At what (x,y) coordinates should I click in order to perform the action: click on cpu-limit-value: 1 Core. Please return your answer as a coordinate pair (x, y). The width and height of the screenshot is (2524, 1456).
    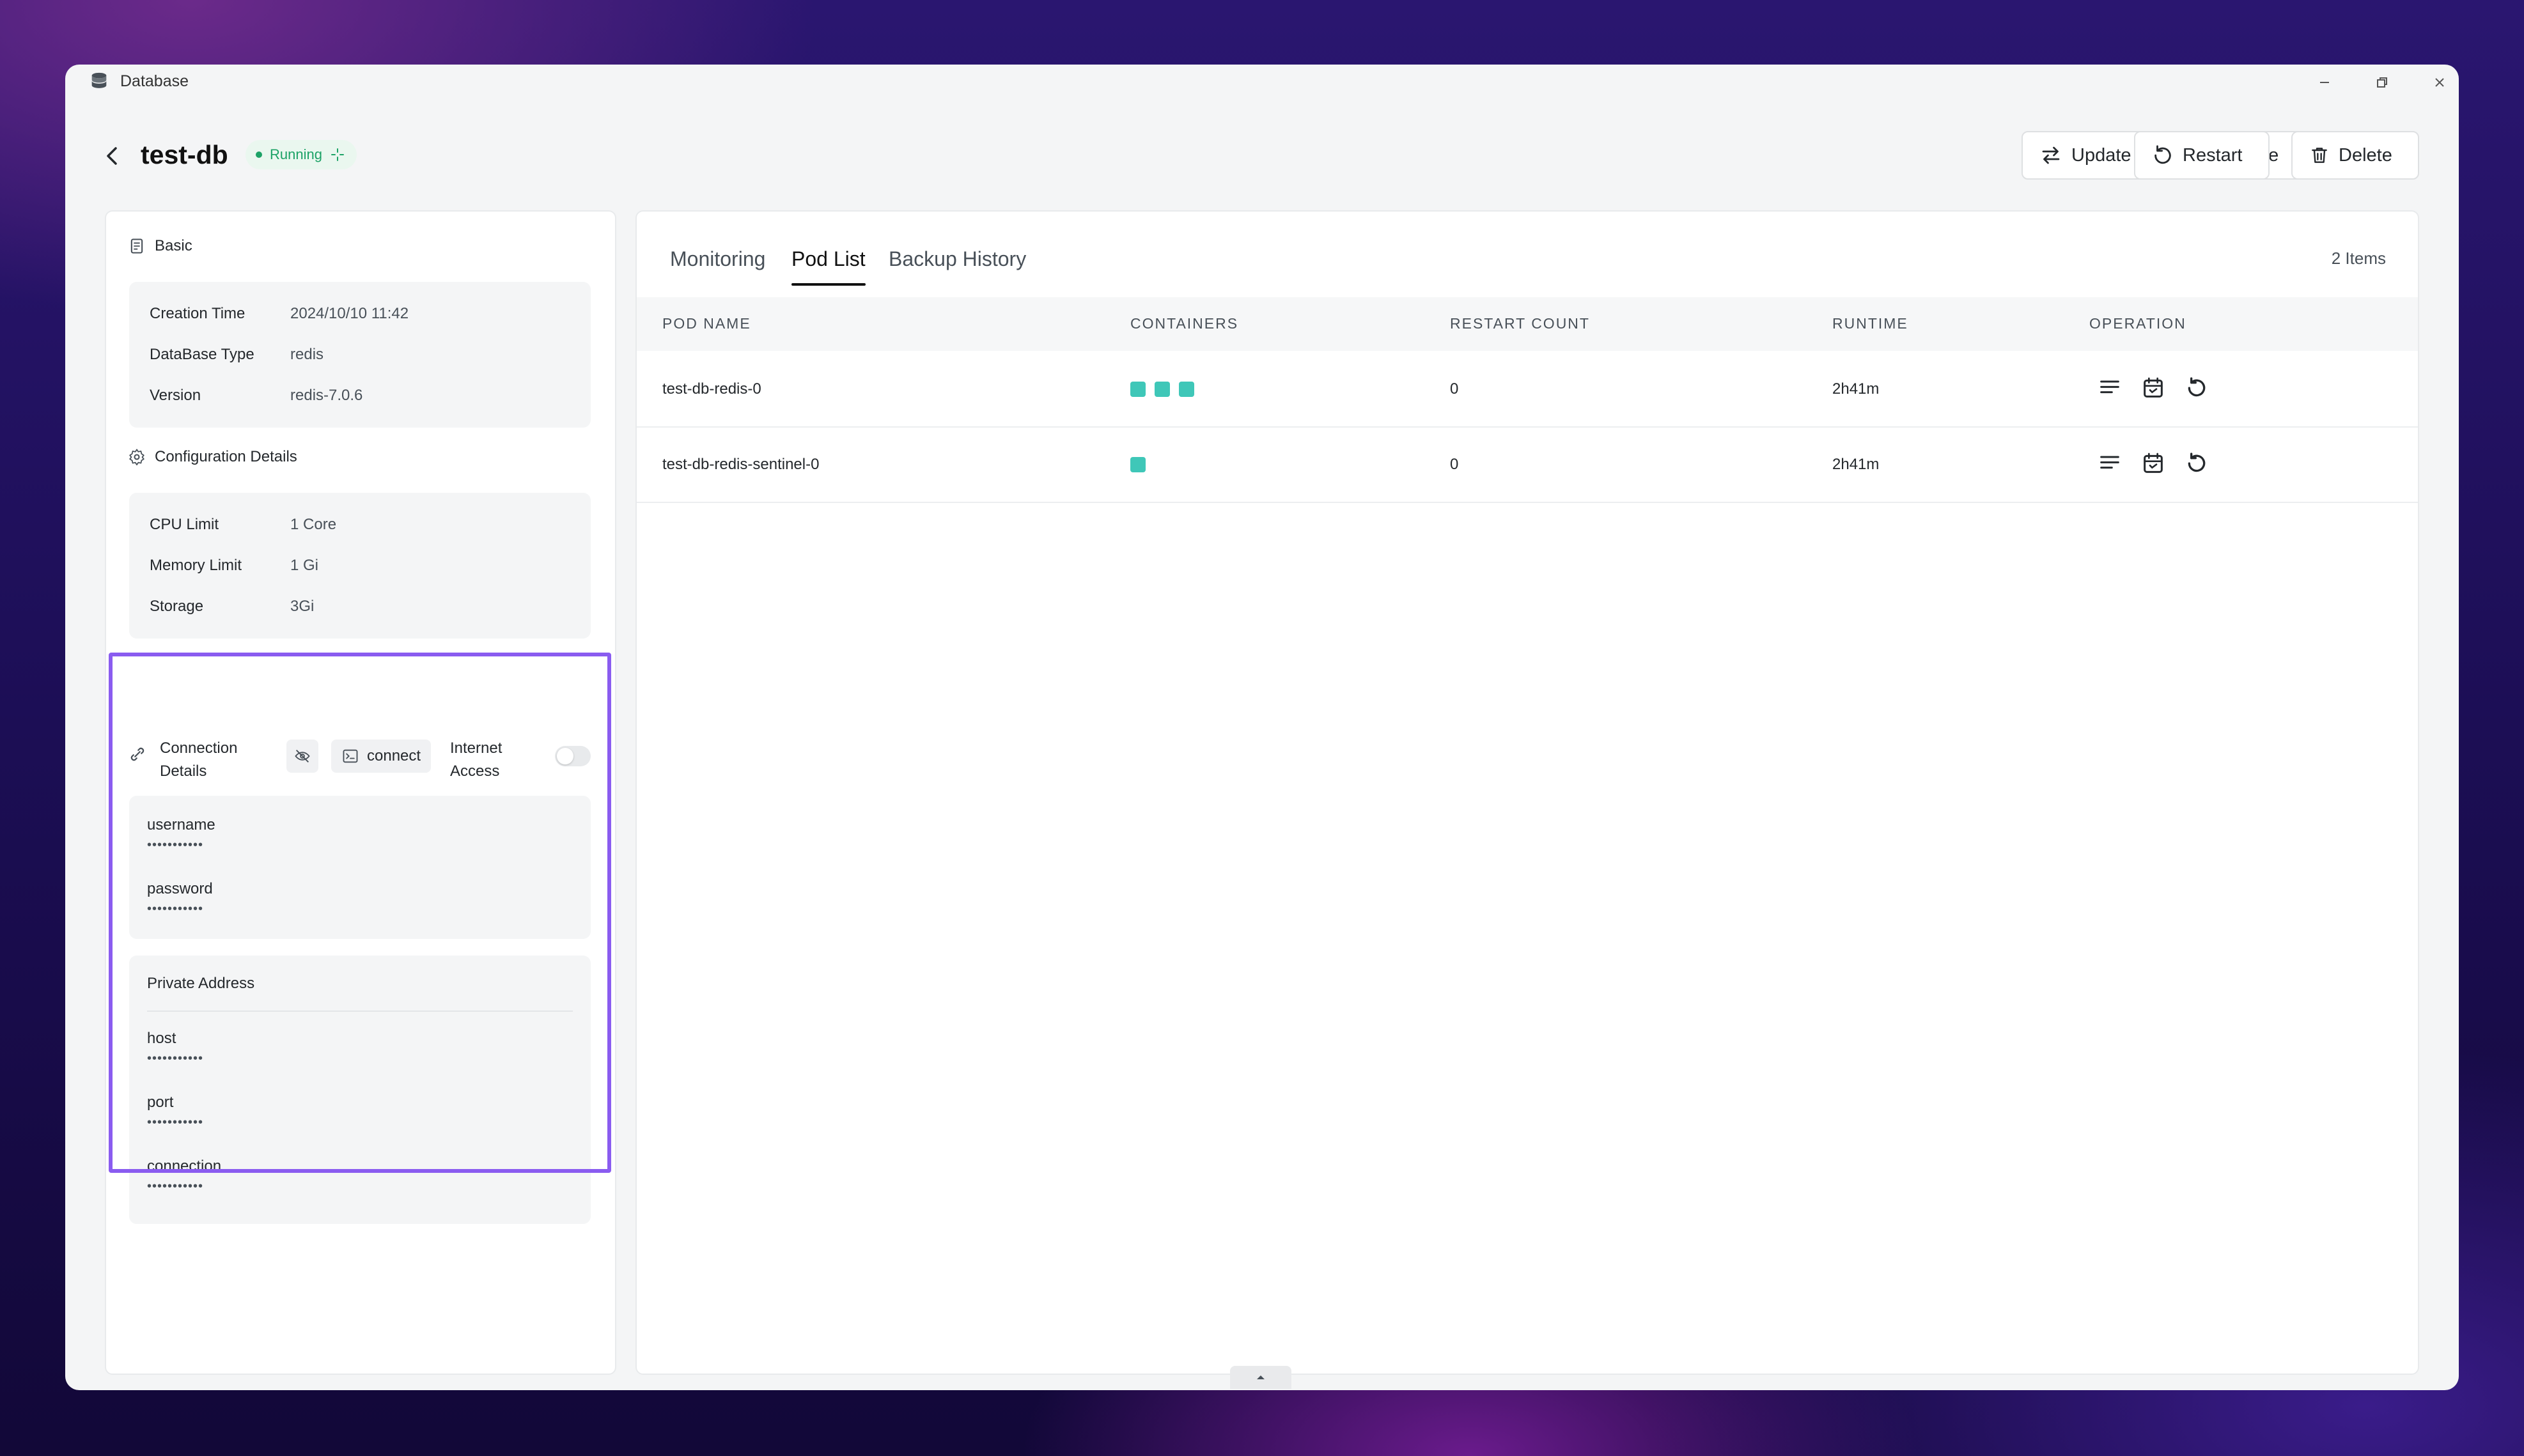
    Looking at the image, I should click on (313, 524).